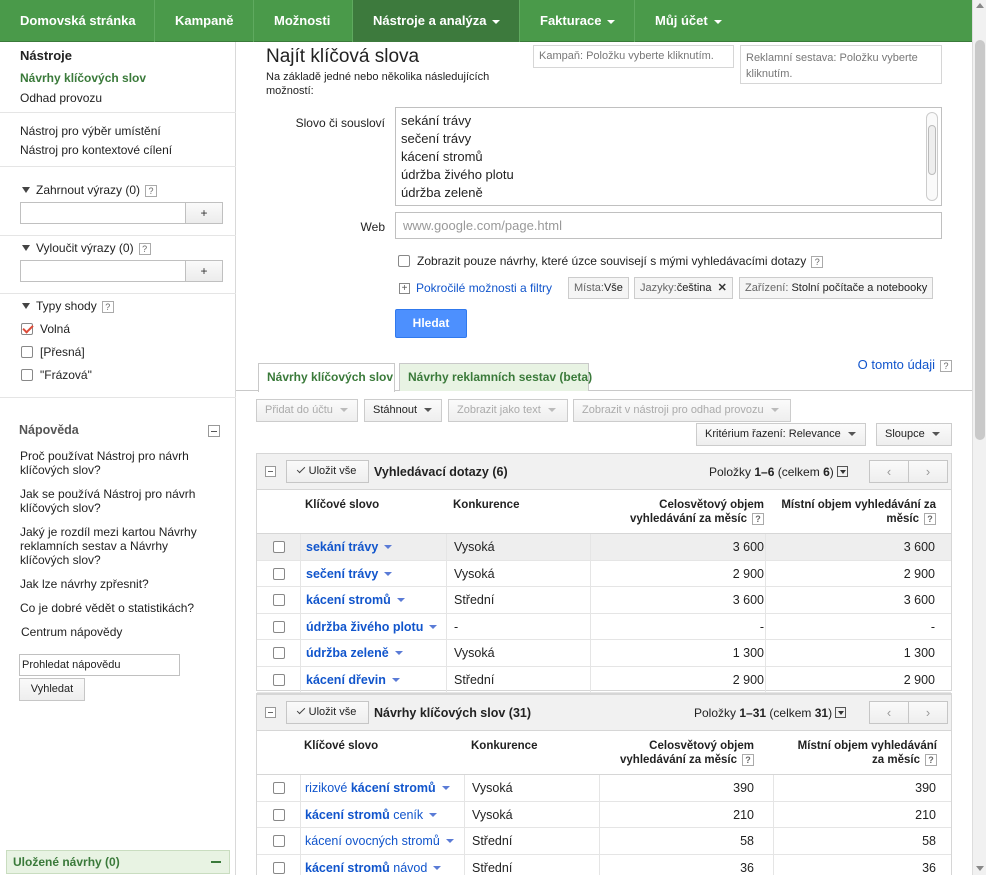 The width and height of the screenshot is (986, 875). What do you see at coordinates (303, 21) in the screenshot?
I see `nav-opportunities: Možnosti` at bounding box center [303, 21].